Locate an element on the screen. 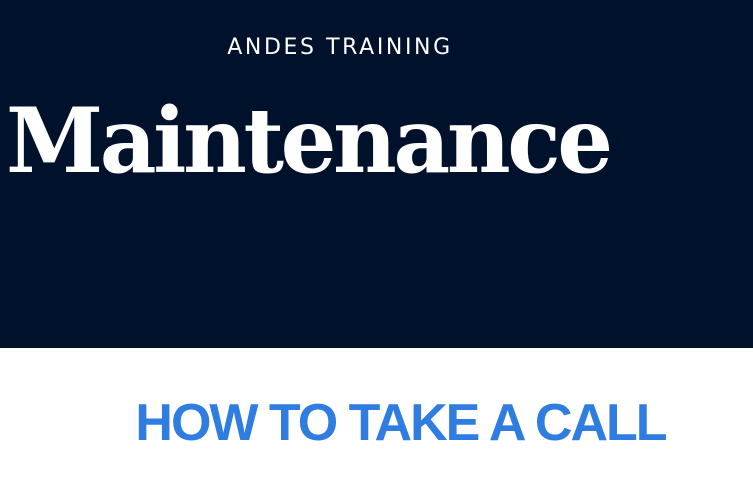  course-label: ANDES TRAINING is located at coordinates (340, 47).